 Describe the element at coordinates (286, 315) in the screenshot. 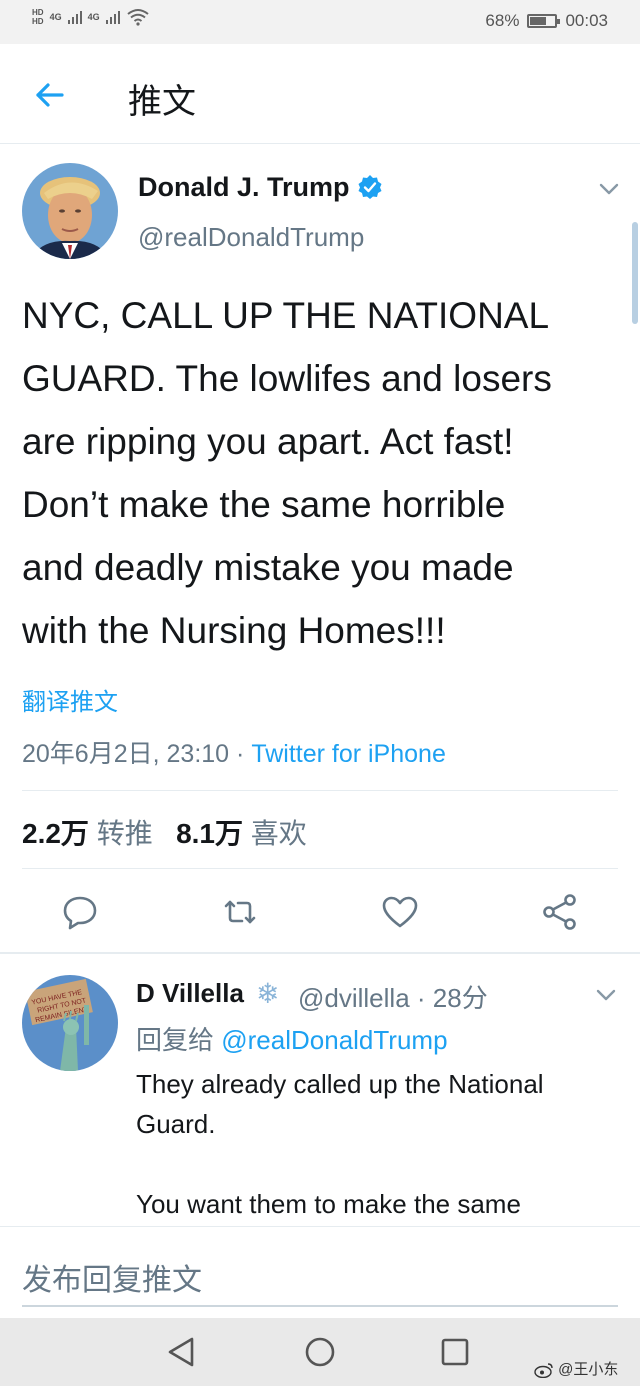

I see `tweet-text-line: NYC, CALL UP THE NATIONAL` at that location.